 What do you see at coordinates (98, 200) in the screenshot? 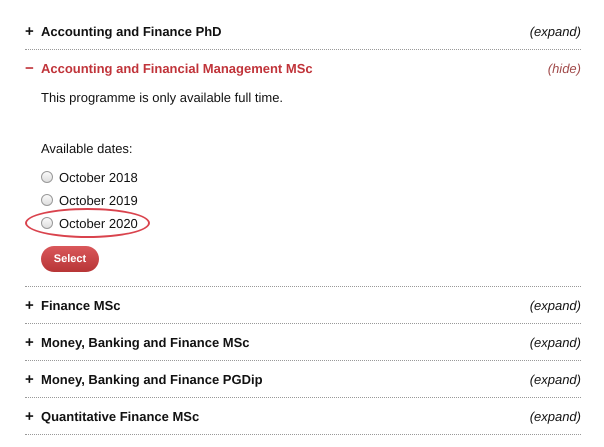
I see `date-label: October 2019` at bounding box center [98, 200].